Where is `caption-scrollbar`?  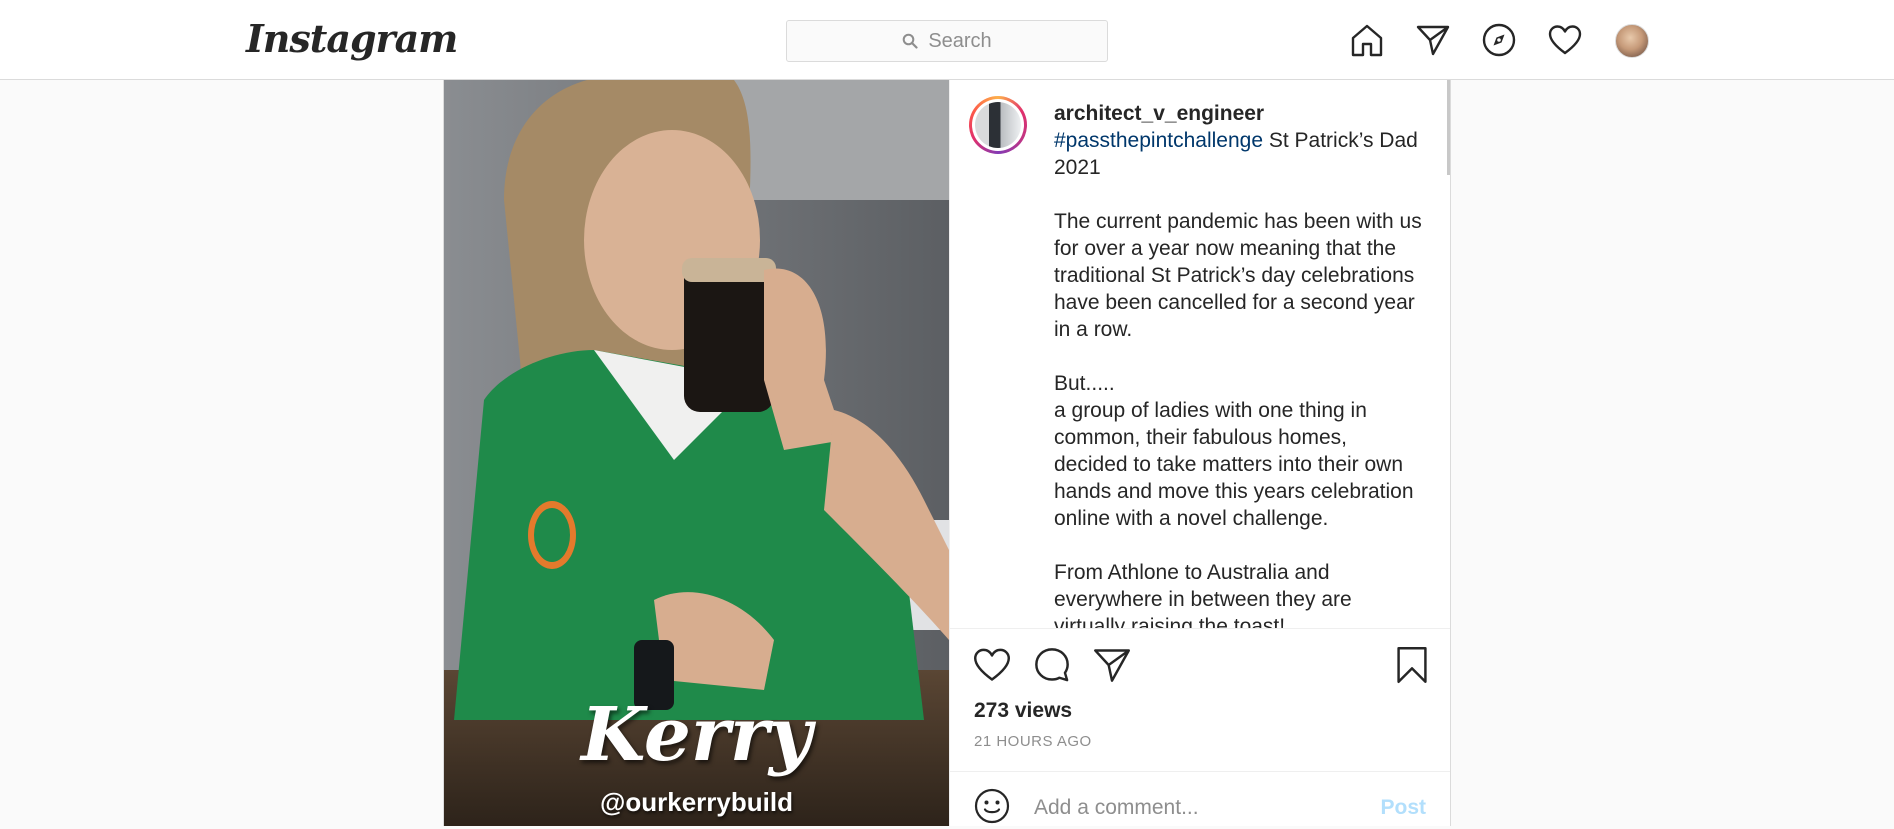 caption-scrollbar is located at coordinates (1448, 127).